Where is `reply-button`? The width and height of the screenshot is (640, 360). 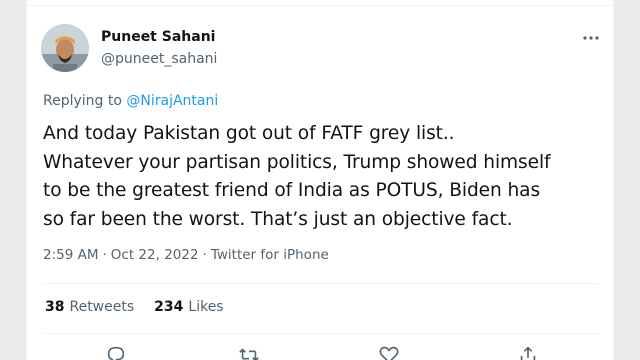
reply-button is located at coordinates (117, 352).